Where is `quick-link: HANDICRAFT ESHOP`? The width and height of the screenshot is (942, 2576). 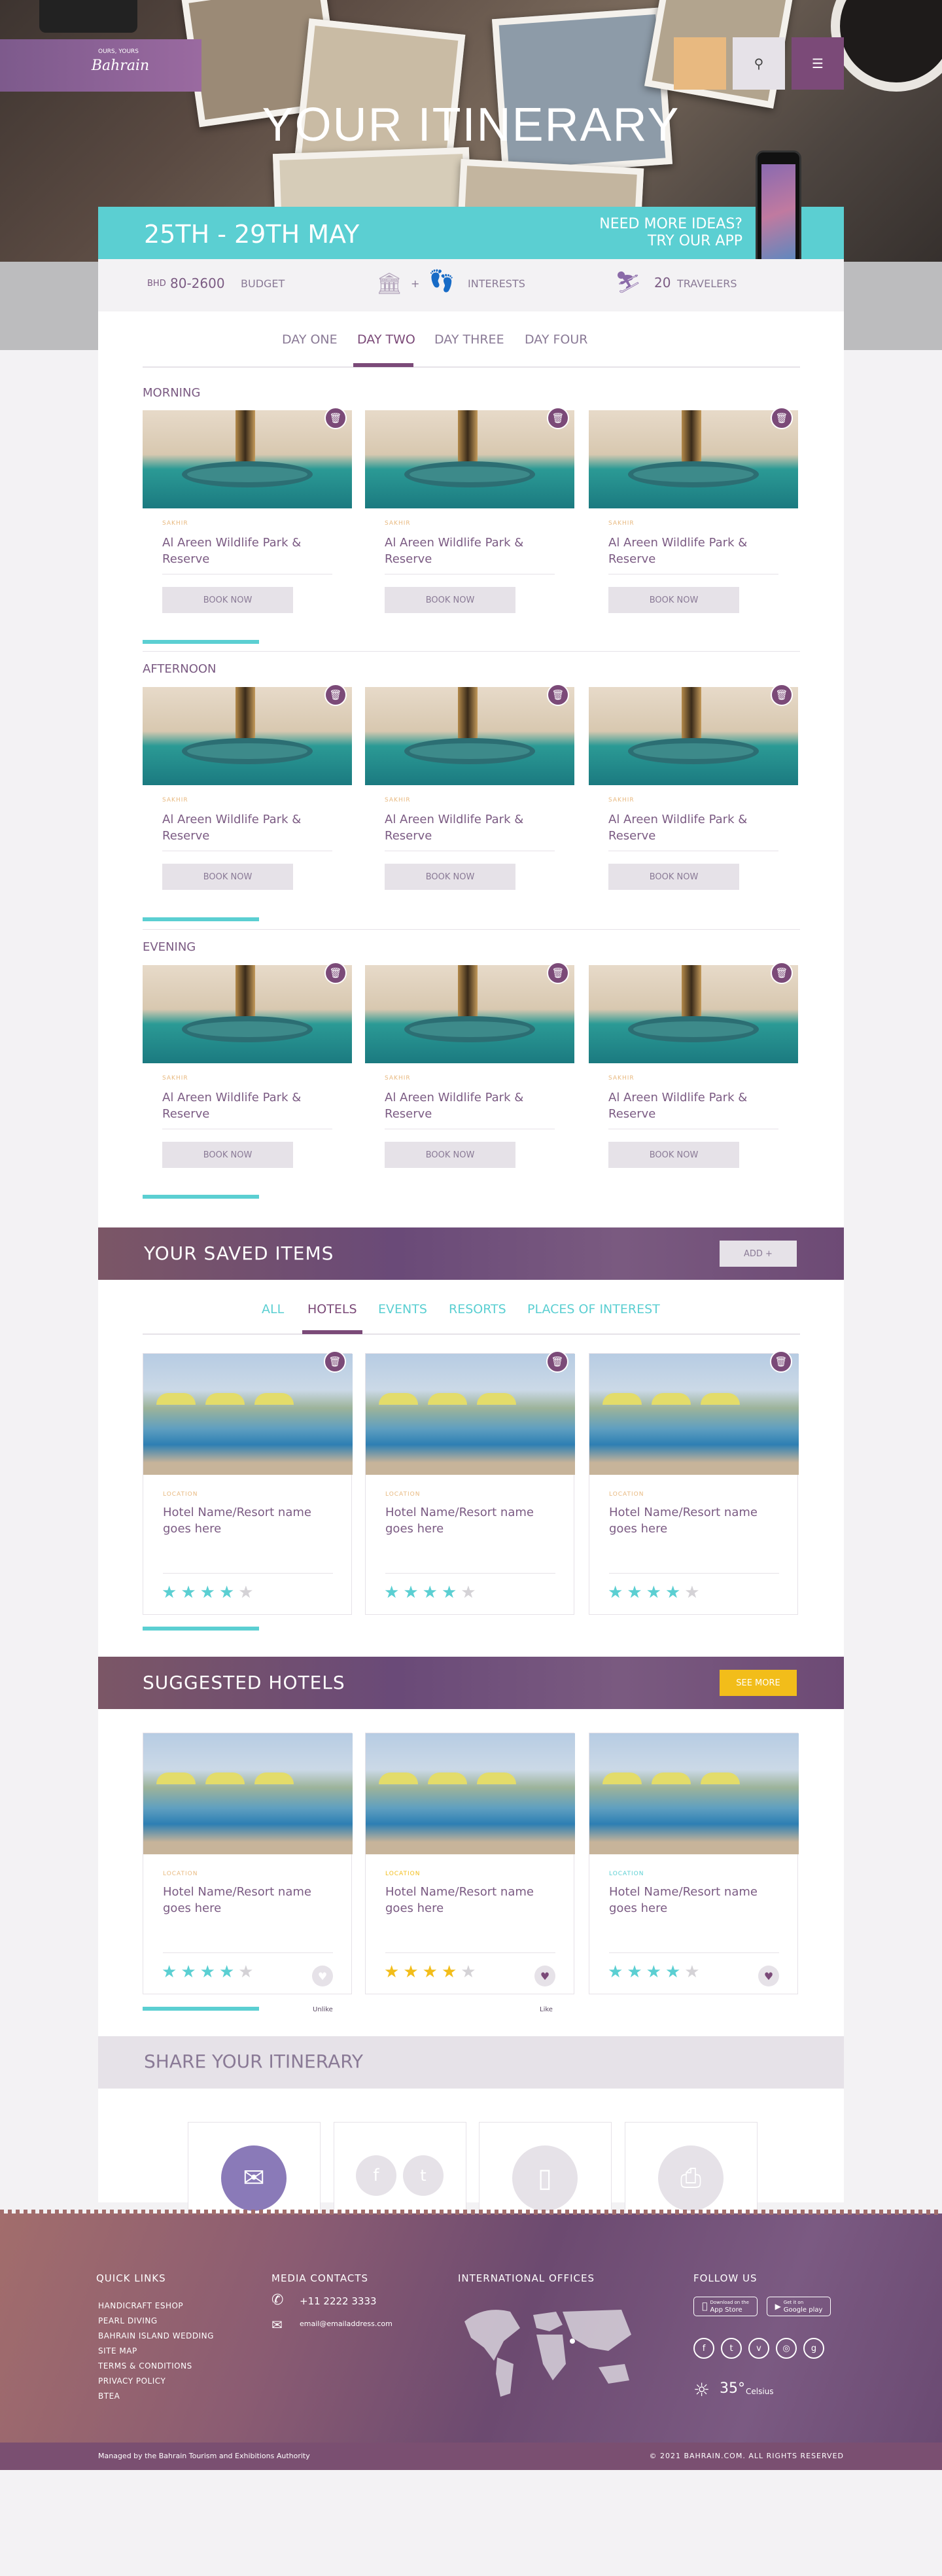 quick-link: HANDICRAFT ESHOP is located at coordinates (156, 2306).